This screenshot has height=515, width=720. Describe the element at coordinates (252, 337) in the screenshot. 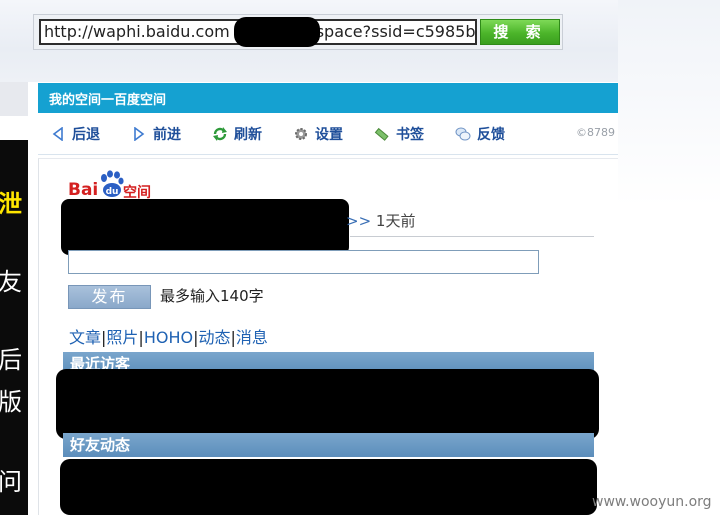

I see `link-messages: 消息` at that location.